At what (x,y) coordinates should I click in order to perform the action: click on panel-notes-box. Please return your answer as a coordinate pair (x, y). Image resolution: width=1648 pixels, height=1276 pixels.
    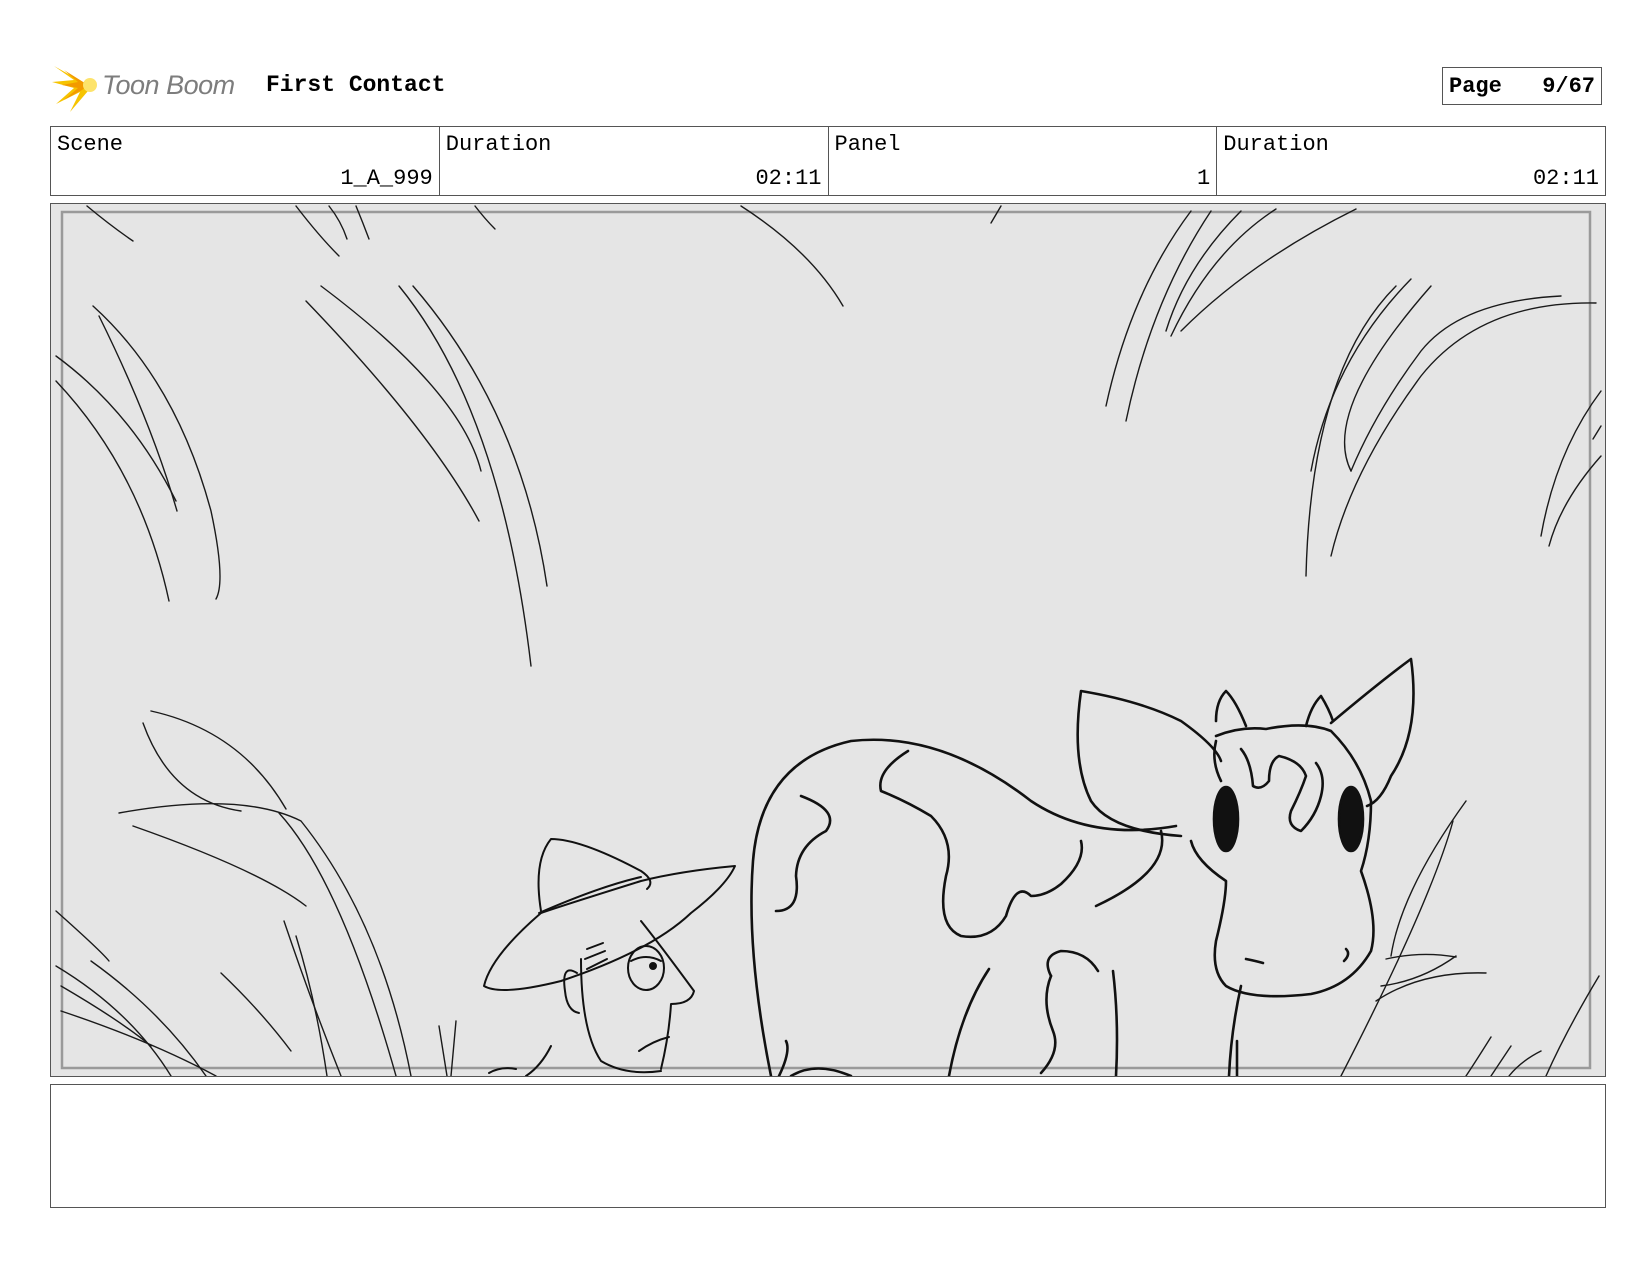
    Looking at the image, I should click on (828, 1146).